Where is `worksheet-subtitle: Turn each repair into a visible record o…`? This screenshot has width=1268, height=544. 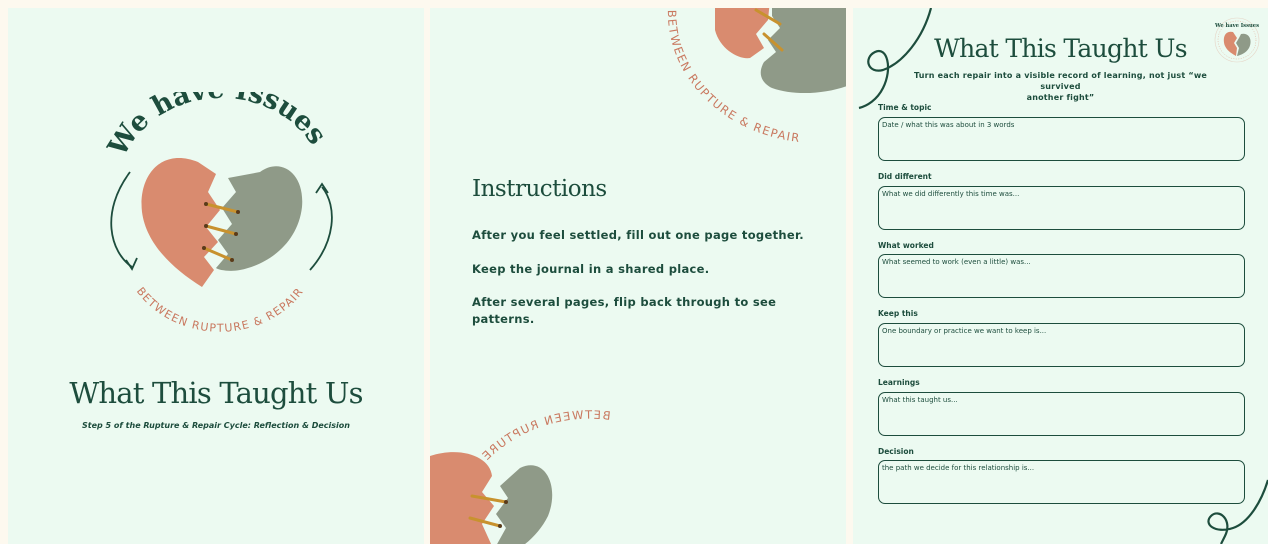 worksheet-subtitle: Turn each repair into a visible record o… is located at coordinates (1060, 86).